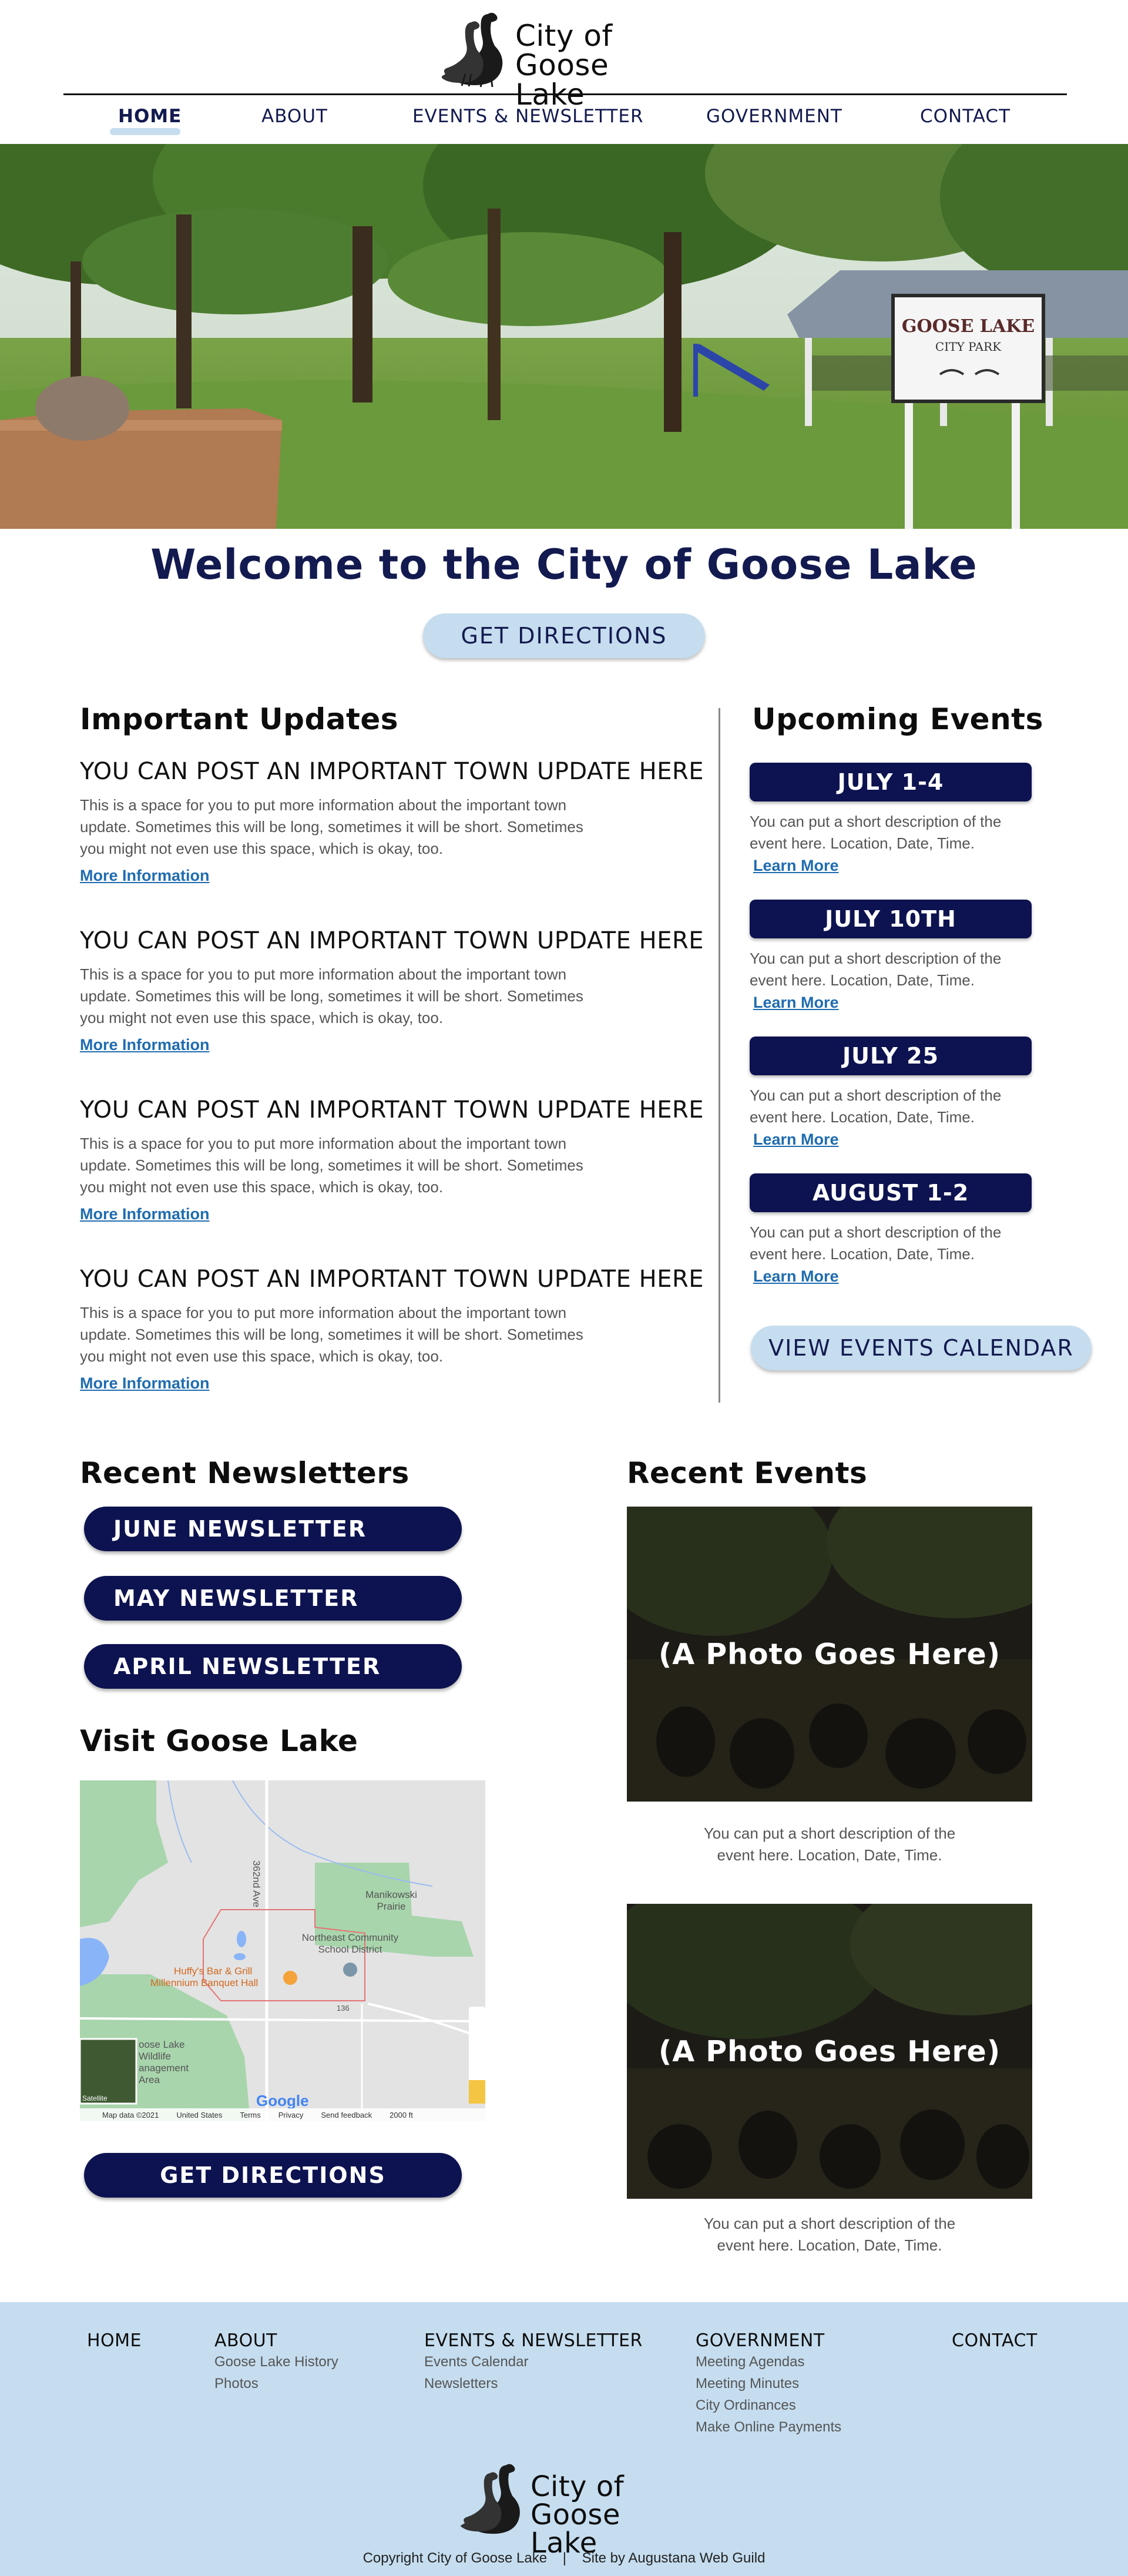 Image resolution: width=1128 pixels, height=2576 pixels. Describe the element at coordinates (969, 347) in the screenshot. I see `sign-text-2: CITY PARK` at that location.